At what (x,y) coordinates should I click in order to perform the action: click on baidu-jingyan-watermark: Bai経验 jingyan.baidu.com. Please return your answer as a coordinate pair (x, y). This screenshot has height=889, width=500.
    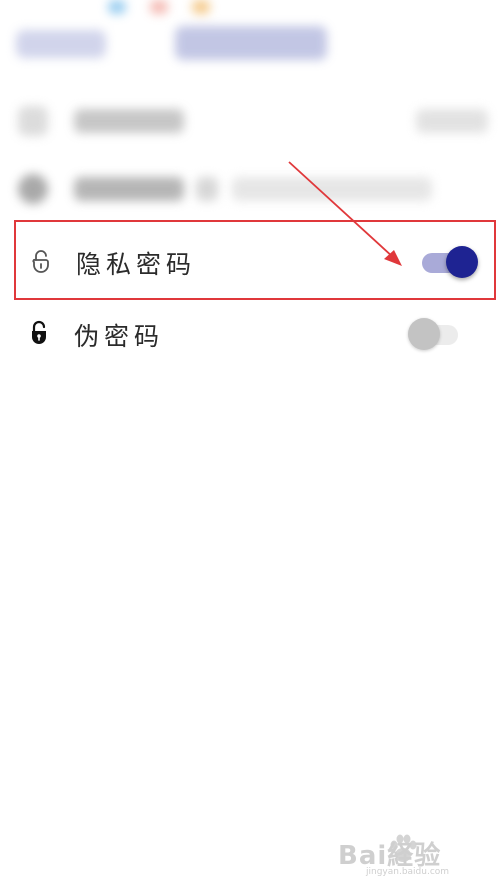
    Looking at the image, I should click on (401, 854).